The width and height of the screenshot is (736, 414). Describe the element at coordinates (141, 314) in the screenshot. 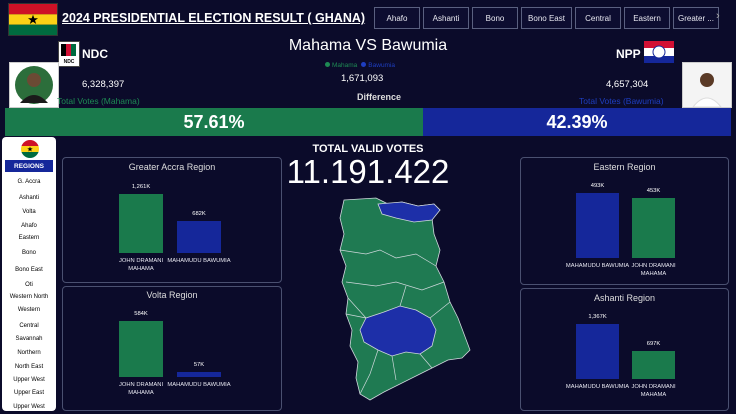

I see `bar-value-label: 584K` at that location.